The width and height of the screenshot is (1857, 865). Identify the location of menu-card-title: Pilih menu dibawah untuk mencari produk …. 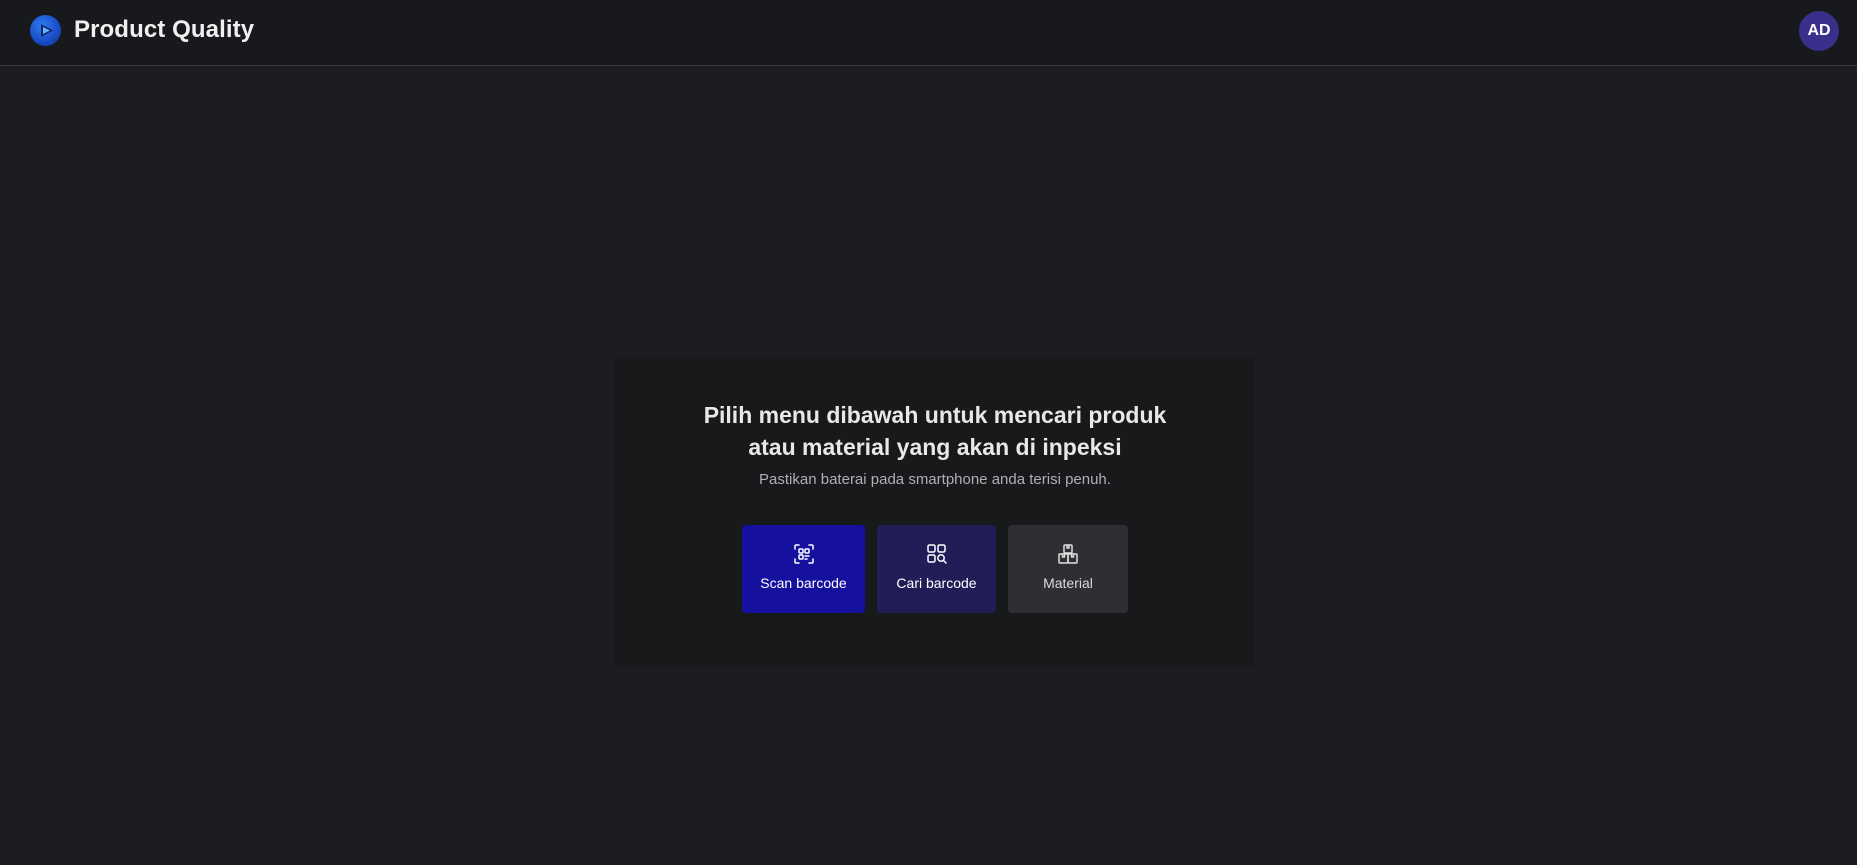
(935, 431).